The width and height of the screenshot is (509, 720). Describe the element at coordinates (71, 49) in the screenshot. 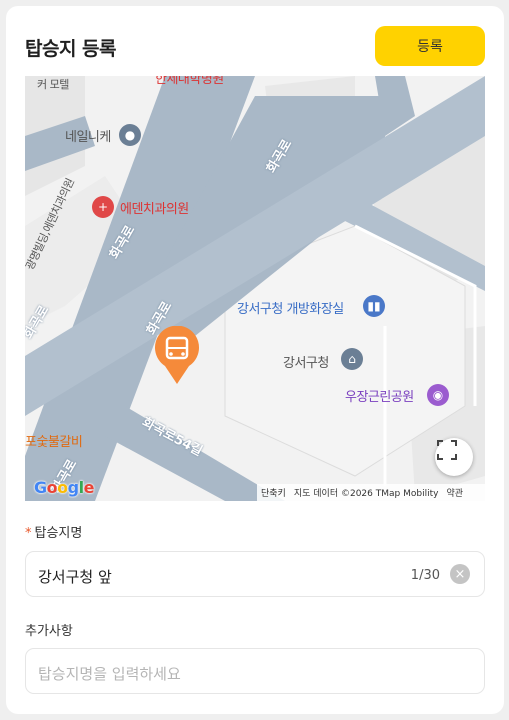

I see `page-title: 탑승지 등록` at that location.